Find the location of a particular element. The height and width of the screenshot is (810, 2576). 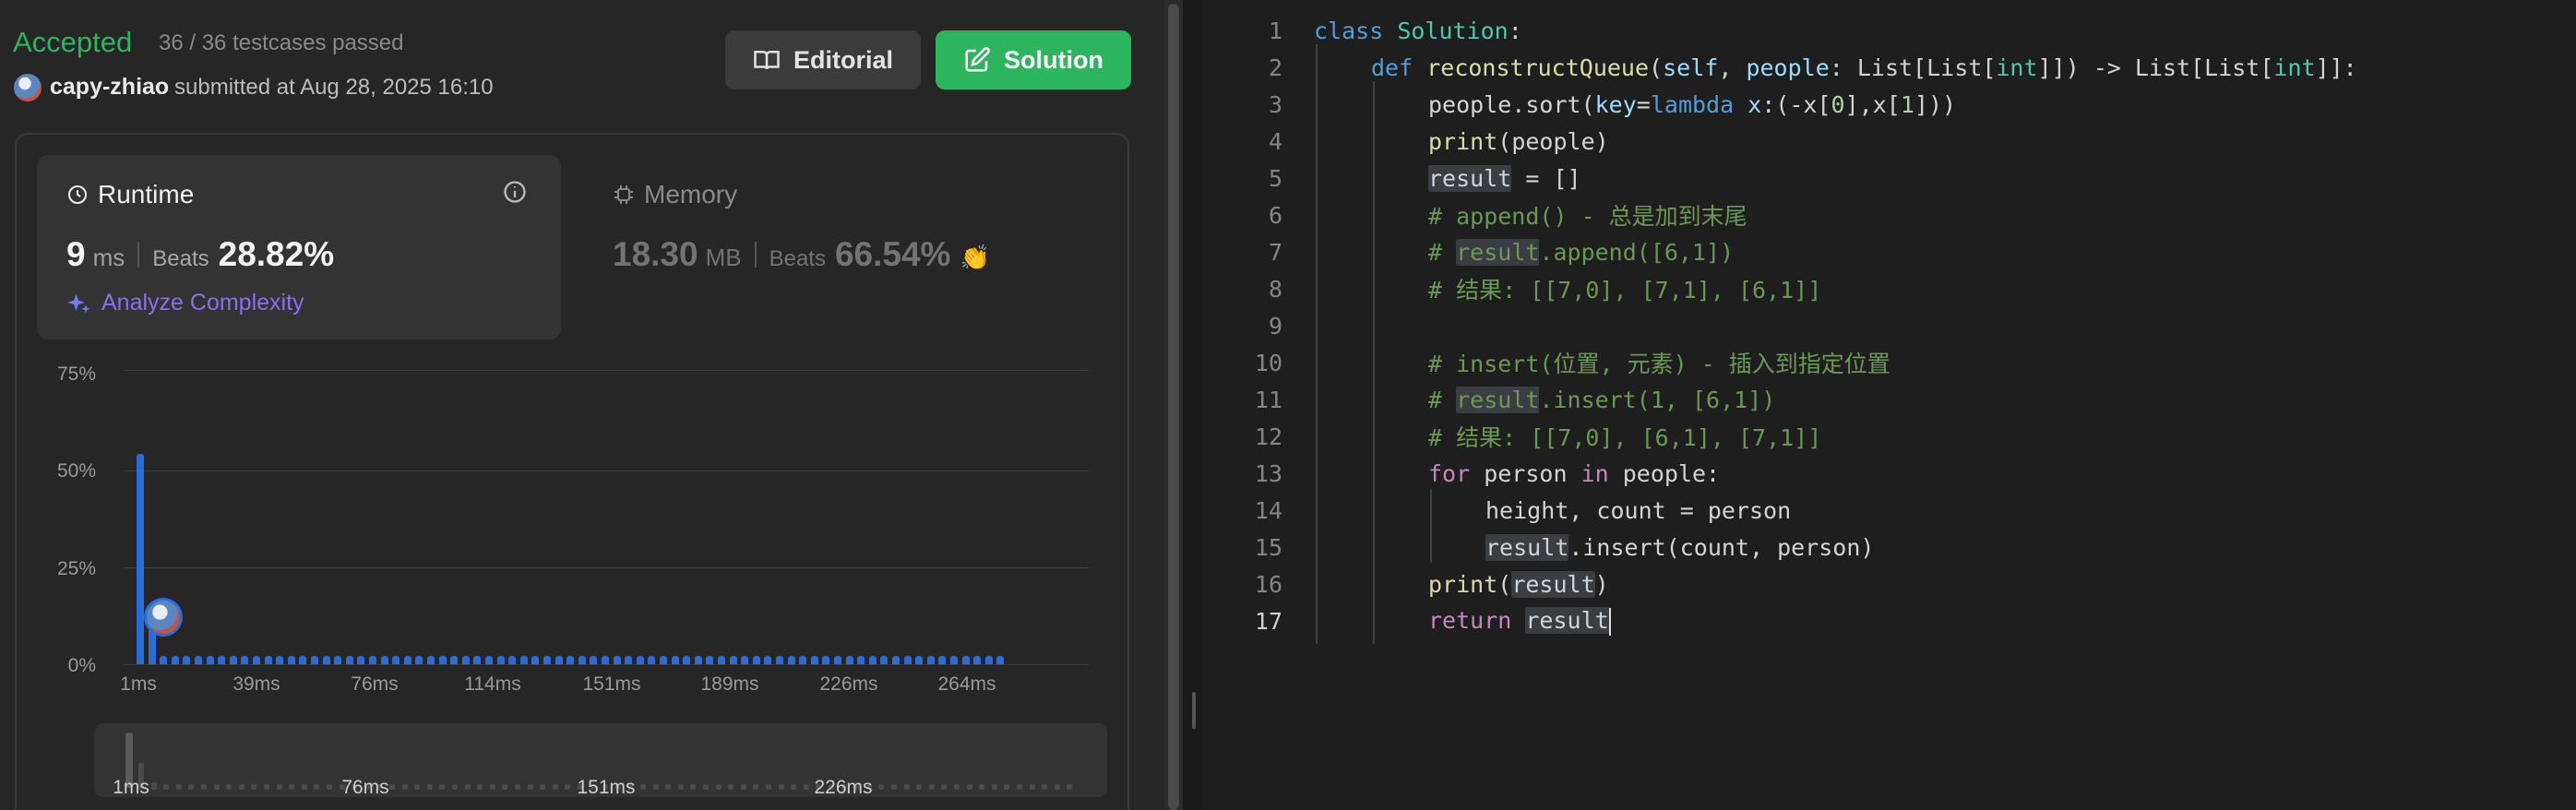

panel-resizer is located at coordinates (1193, 405).